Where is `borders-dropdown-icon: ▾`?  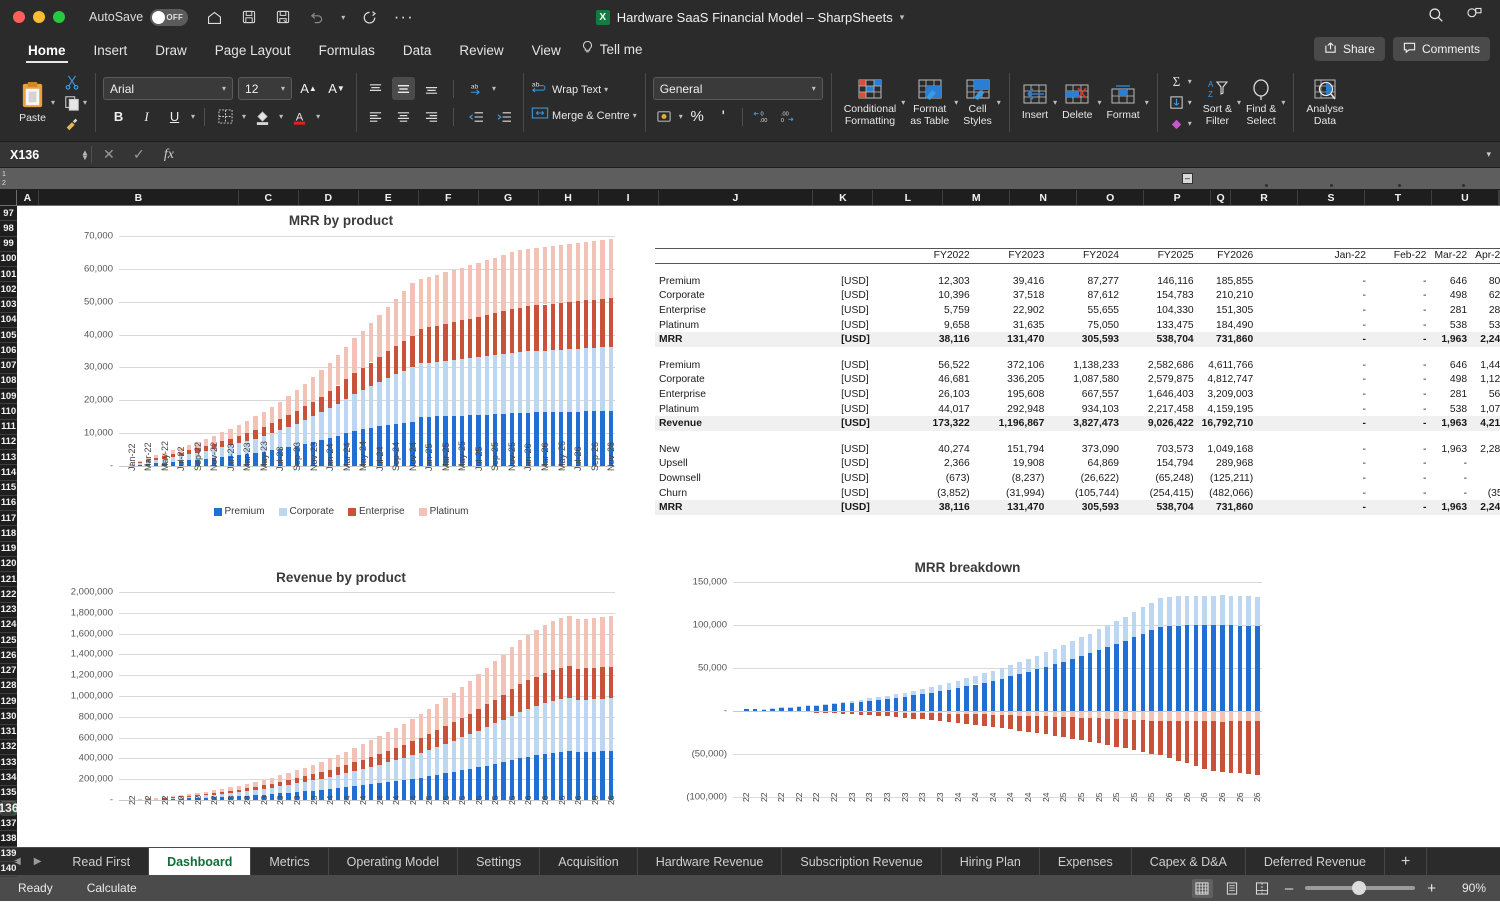 borders-dropdown-icon: ▾ is located at coordinates (244, 116).